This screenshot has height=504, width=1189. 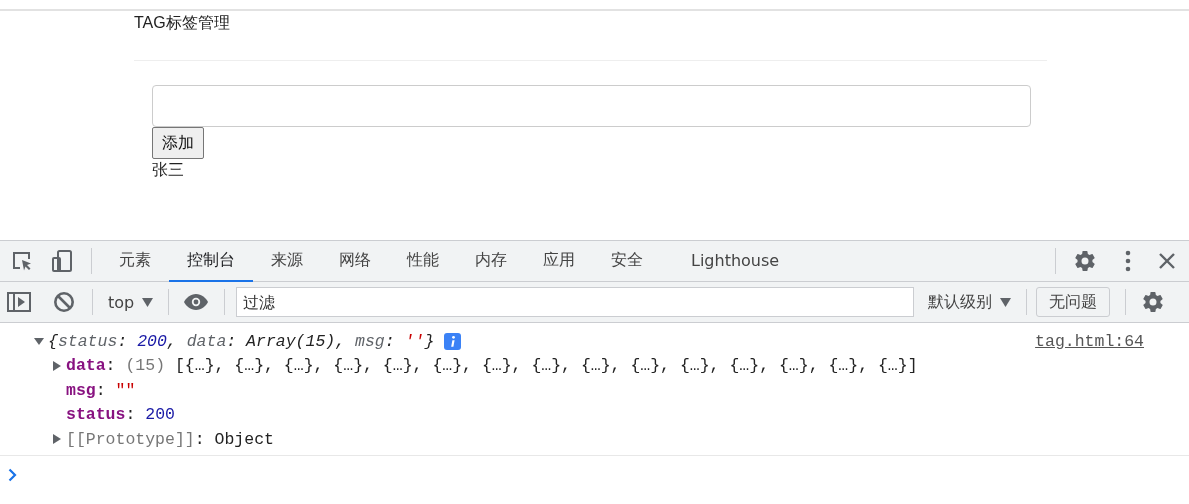 What do you see at coordinates (970, 302) in the screenshot?
I see `levels-dropdown: 默认级别` at bounding box center [970, 302].